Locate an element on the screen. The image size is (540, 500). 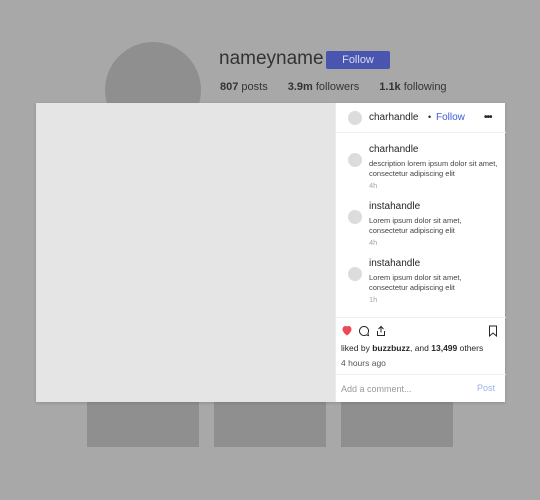
heart-icon is located at coordinates (347, 331).